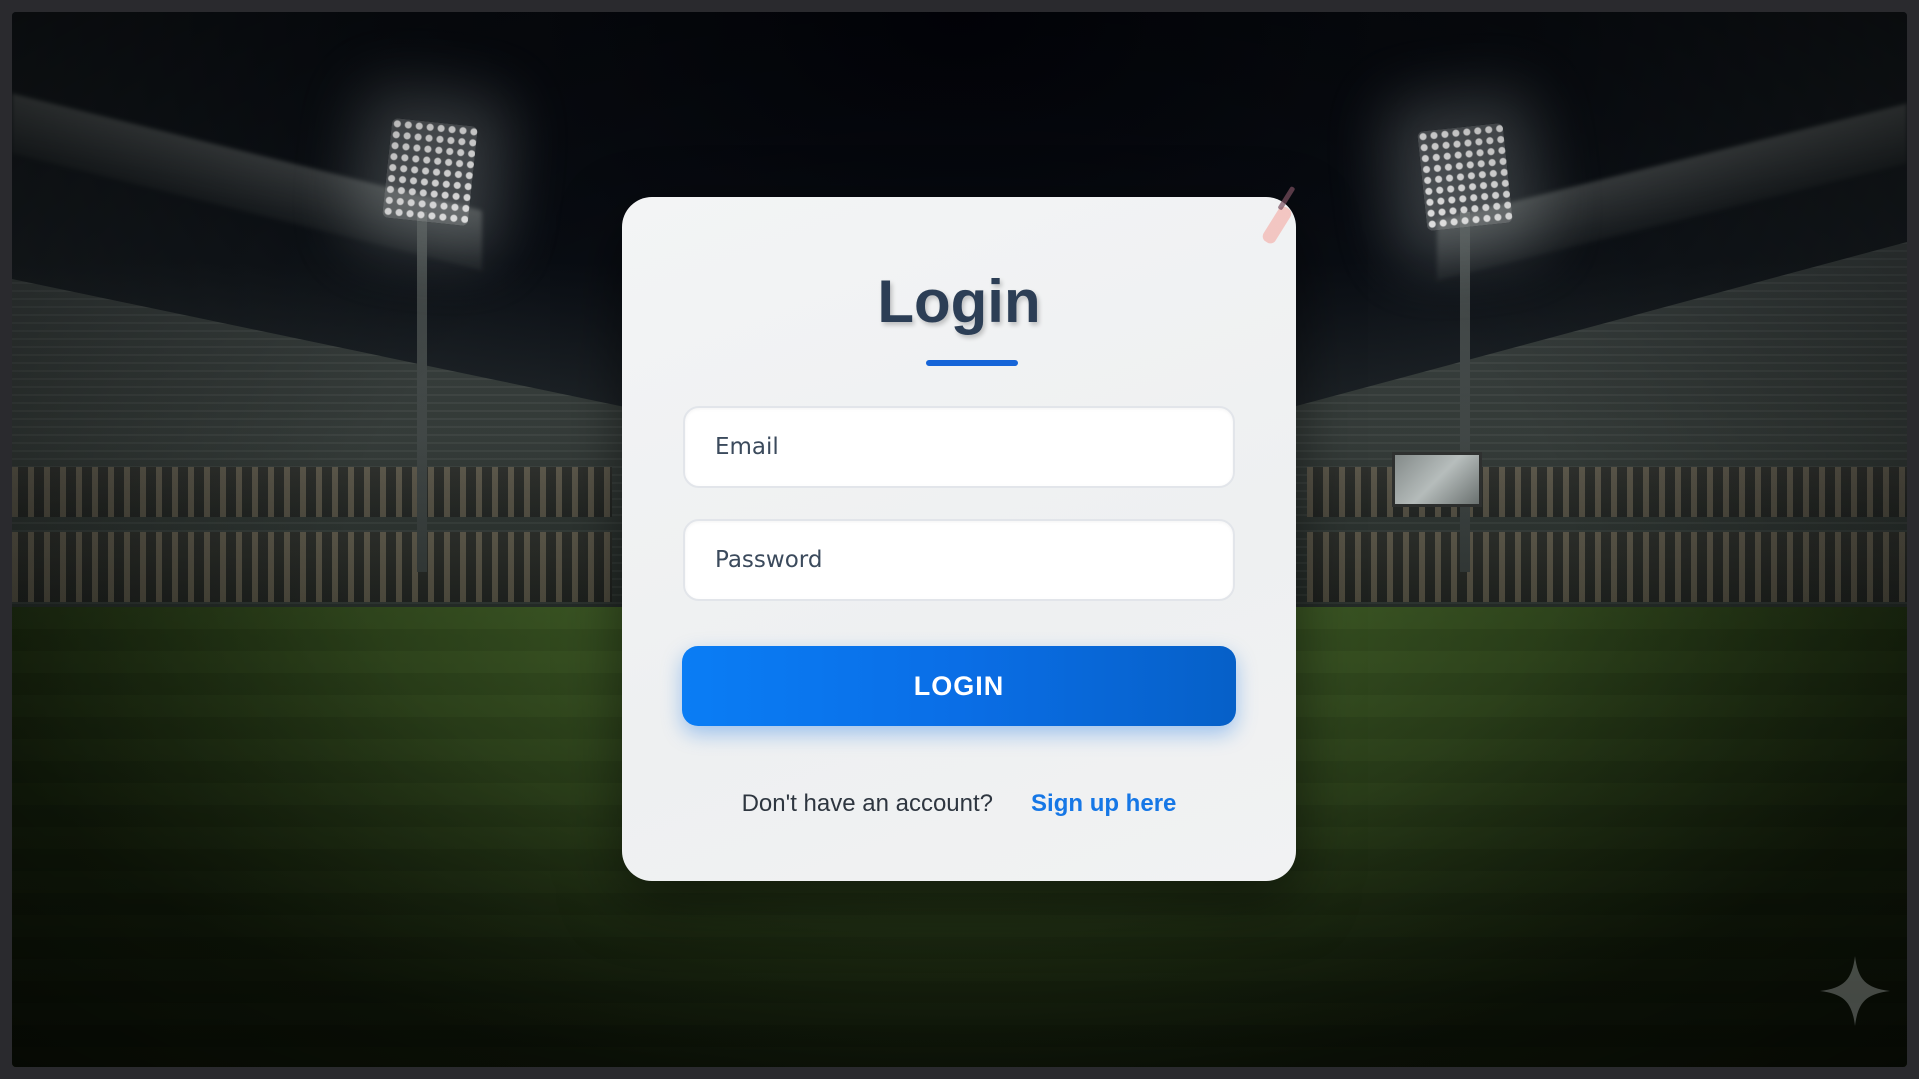  Describe the element at coordinates (1103, 803) in the screenshot. I see `signup-link: Sign up here` at that location.